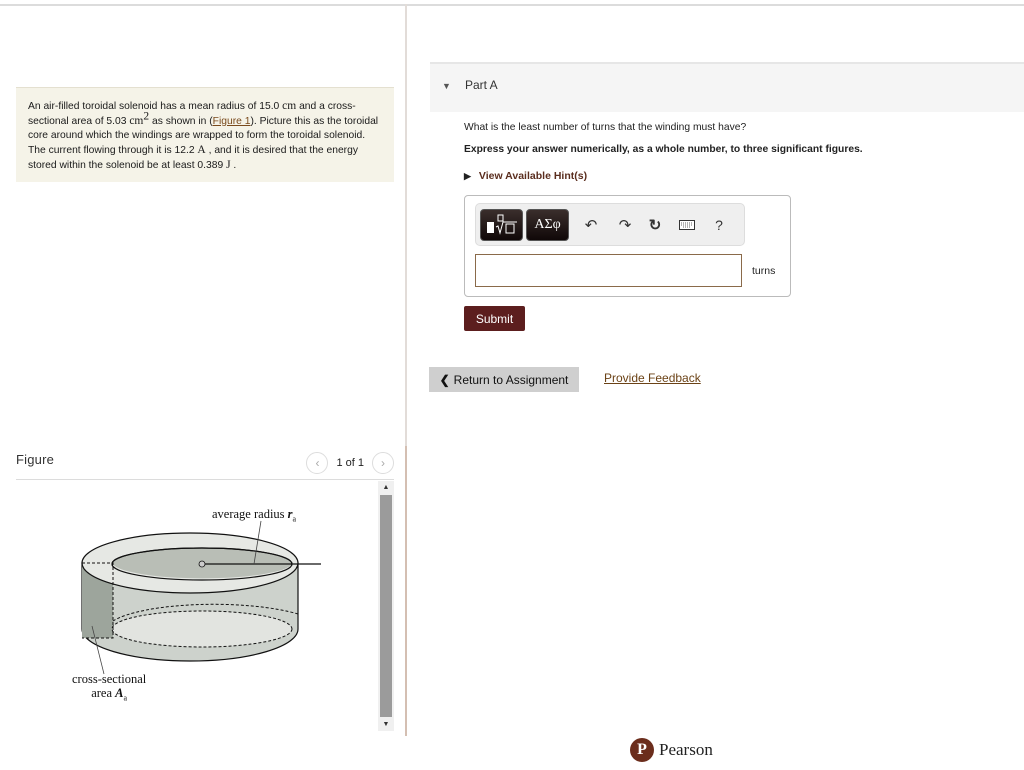 The width and height of the screenshot is (1024, 770). I want to click on scrollbar-thumb, so click(386, 606).